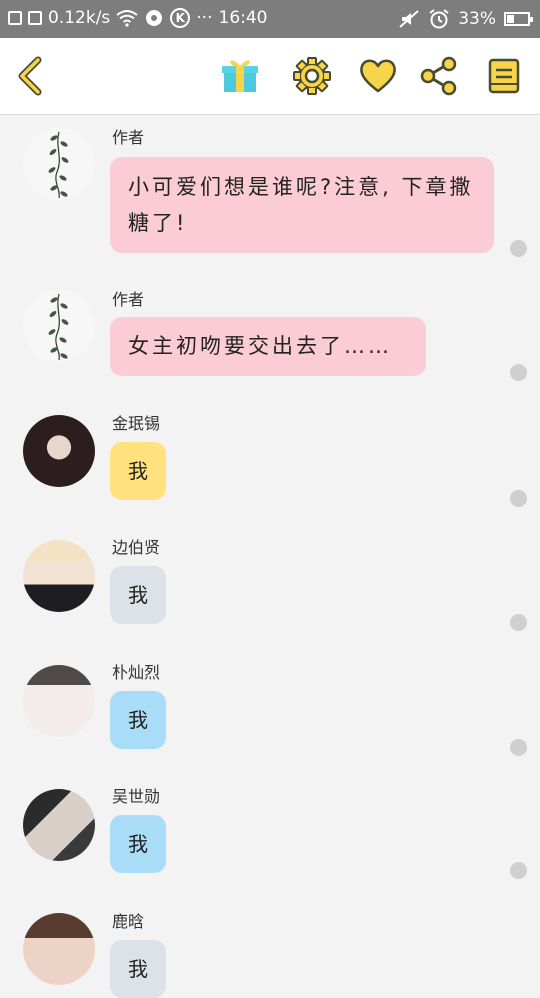  I want to click on gift-icon, so click(240, 76).